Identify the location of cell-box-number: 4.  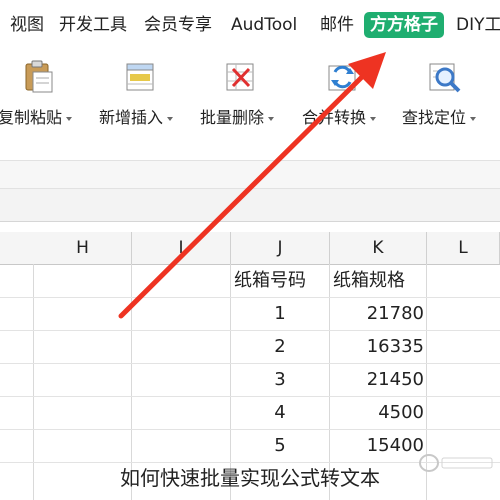
(280, 412).